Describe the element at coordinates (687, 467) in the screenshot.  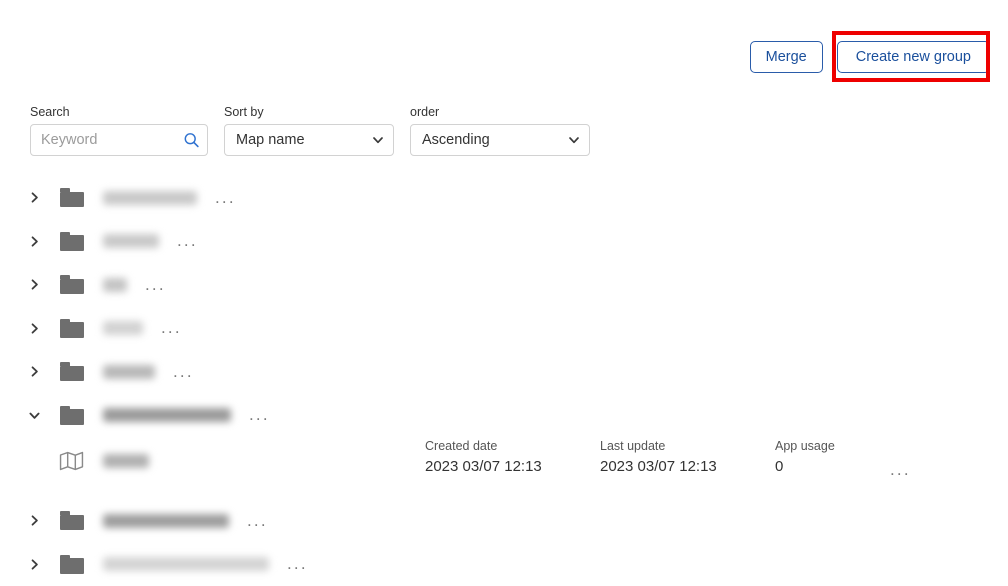
I see `last-update-value: 2023 03/07 12:13` at that location.